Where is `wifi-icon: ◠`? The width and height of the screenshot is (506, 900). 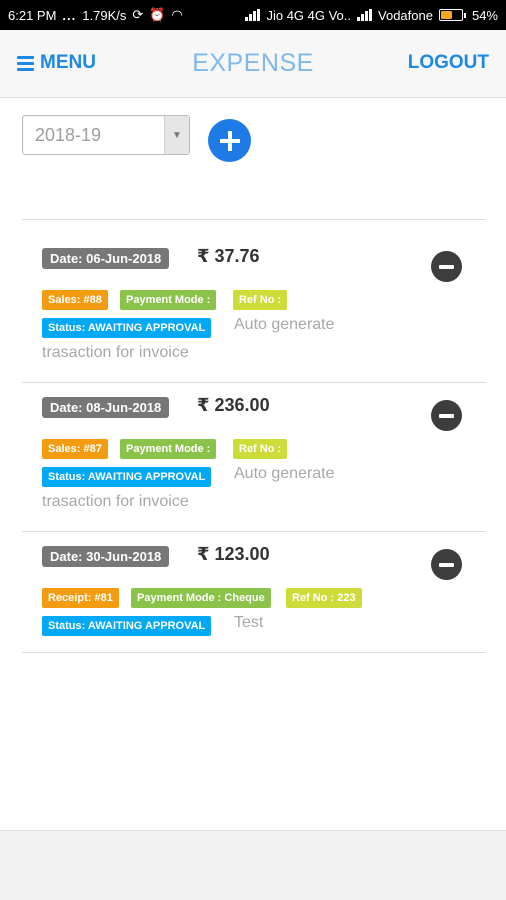 wifi-icon: ◠ is located at coordinates (177, 14).